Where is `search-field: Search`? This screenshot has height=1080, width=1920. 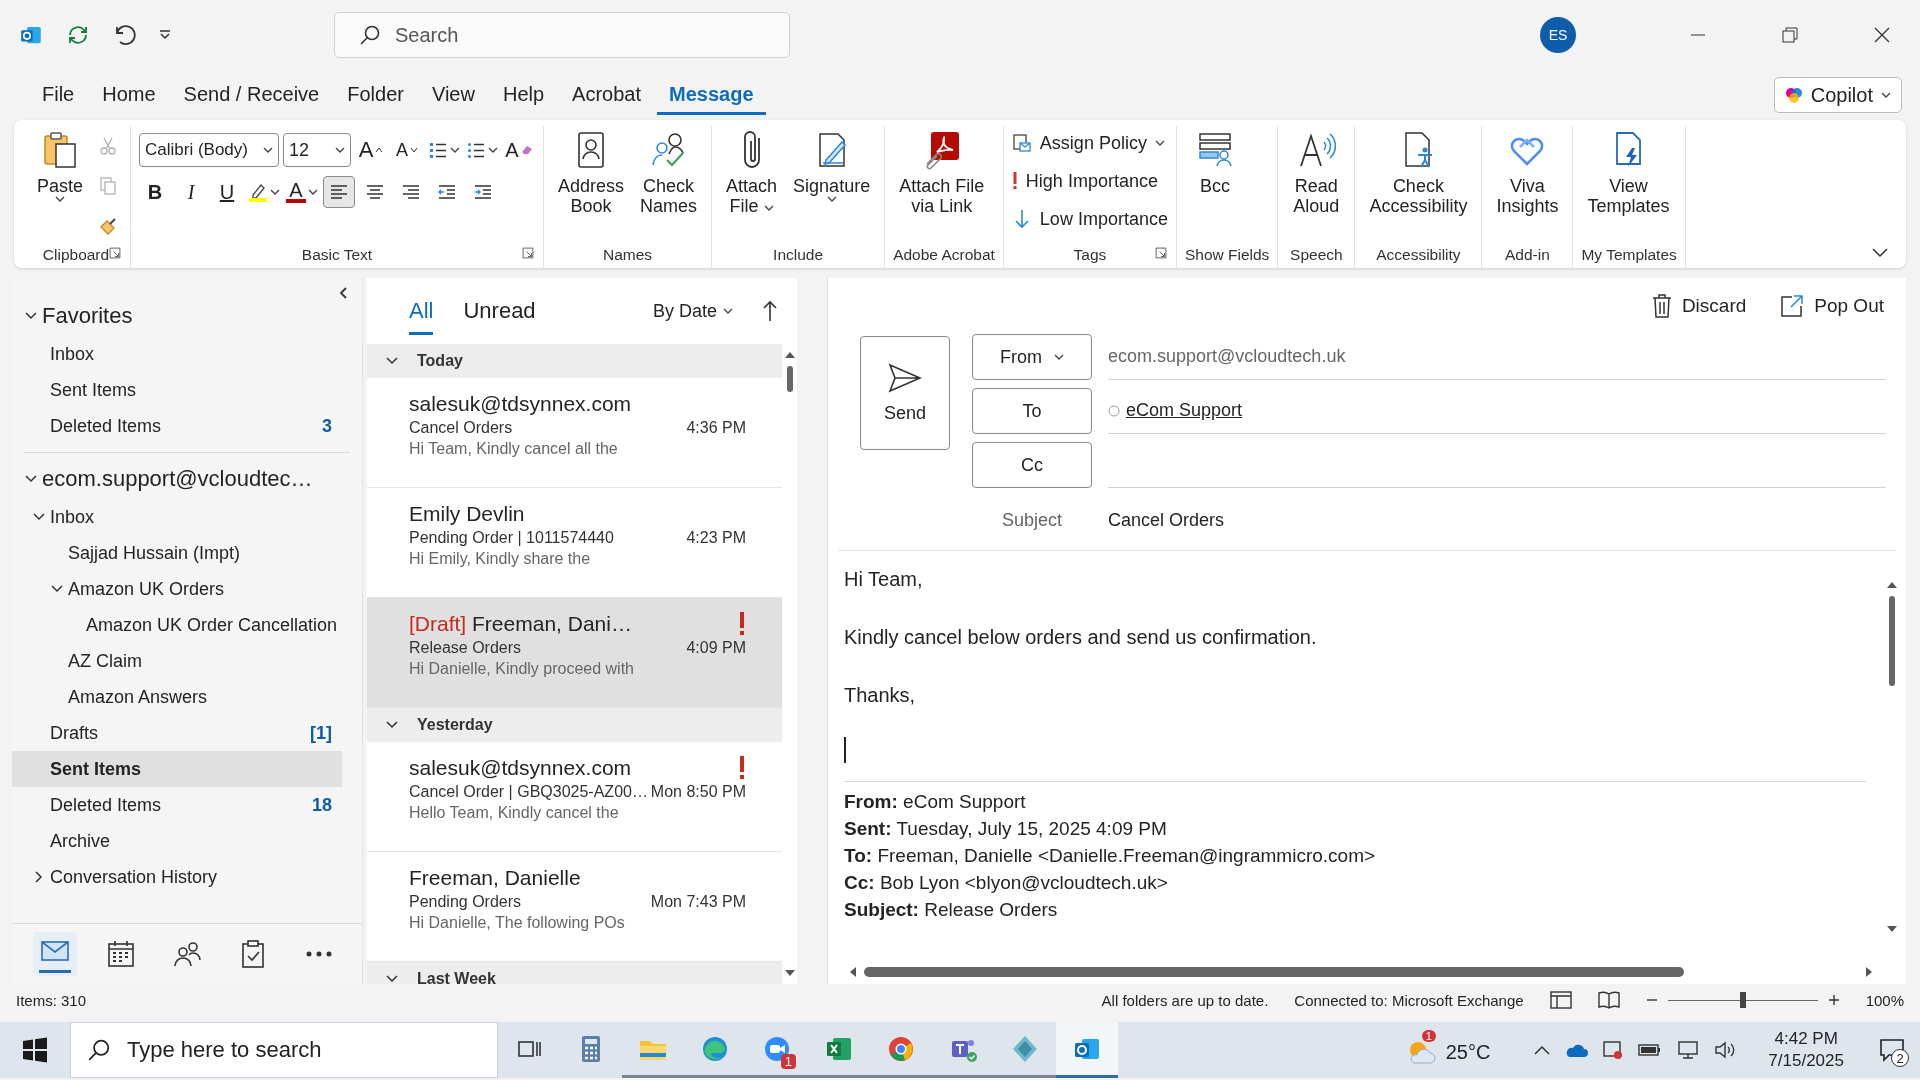 search-field: Search is located at coordinates (562, 35).